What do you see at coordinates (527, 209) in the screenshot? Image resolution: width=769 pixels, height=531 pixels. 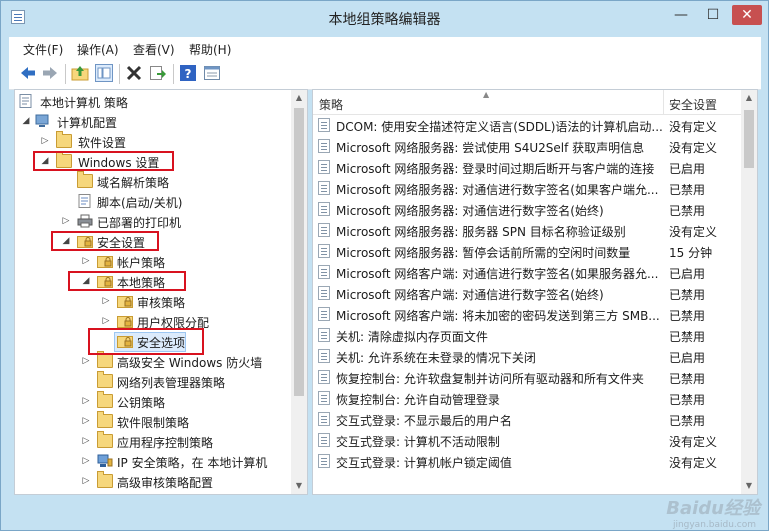 I see `table-row: Microsoft 网络服务器: 对通信进行数字签名(始终) 已禁用` at bounding box center [527, 209].